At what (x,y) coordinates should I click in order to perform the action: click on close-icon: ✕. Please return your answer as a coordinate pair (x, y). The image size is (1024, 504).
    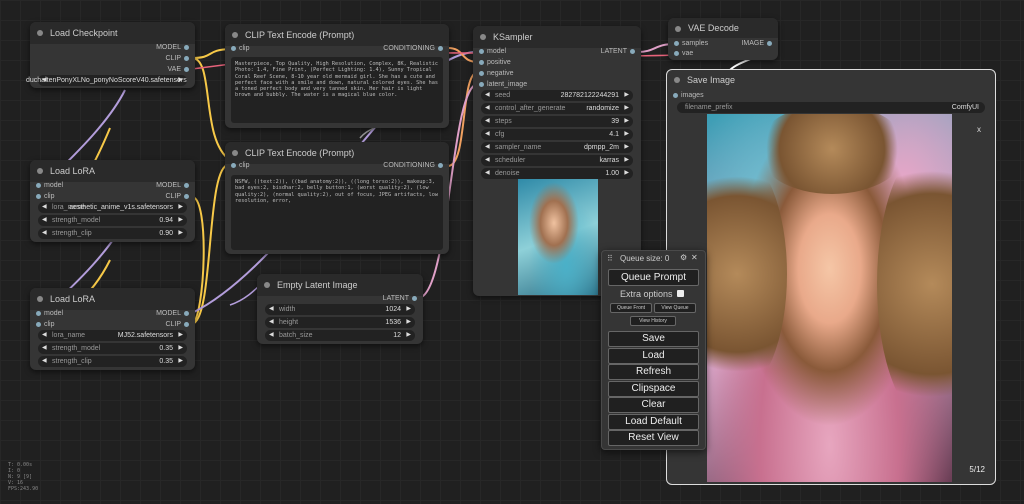
    Looking at the image, I should click on (694, 257).